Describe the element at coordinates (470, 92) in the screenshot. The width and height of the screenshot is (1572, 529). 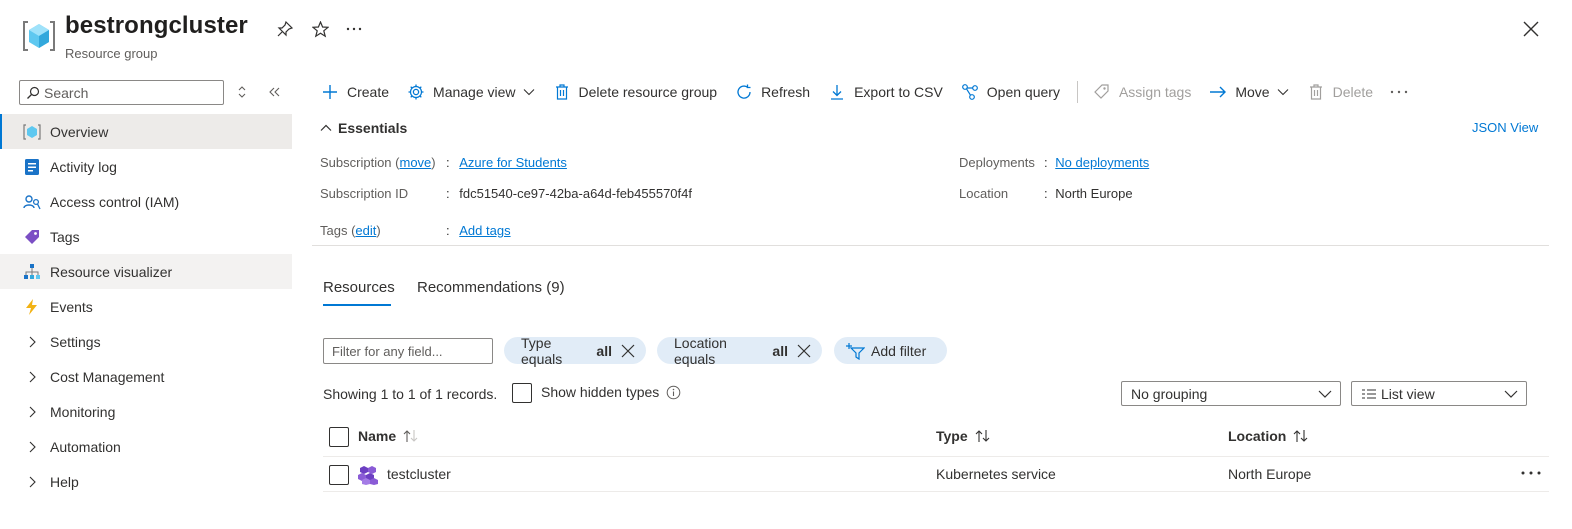
I see `manage-view-button: Manage view` at that location.